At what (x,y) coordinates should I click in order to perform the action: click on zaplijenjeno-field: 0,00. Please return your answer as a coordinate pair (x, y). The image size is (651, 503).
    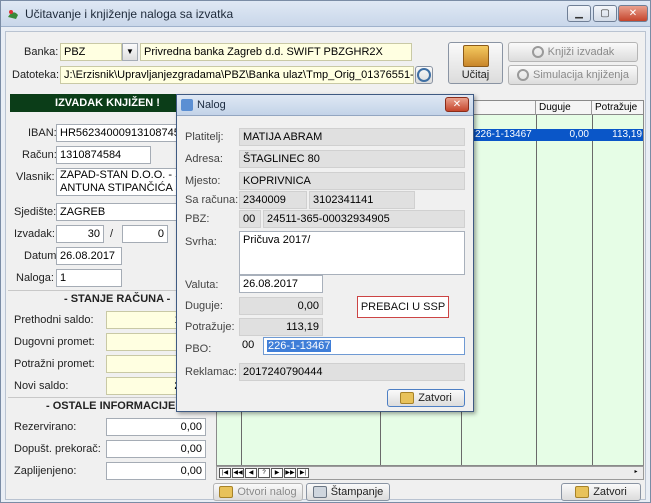
    Looking at the image, I should click on (156, 471).